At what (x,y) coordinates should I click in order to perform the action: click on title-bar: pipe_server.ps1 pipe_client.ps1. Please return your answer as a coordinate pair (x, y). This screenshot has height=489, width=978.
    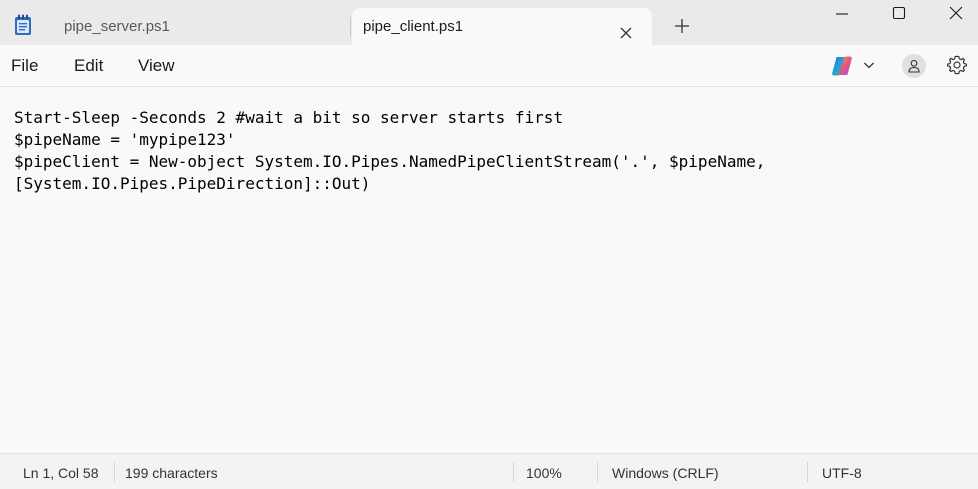
    Looking at the image, I should click on (489, 22).